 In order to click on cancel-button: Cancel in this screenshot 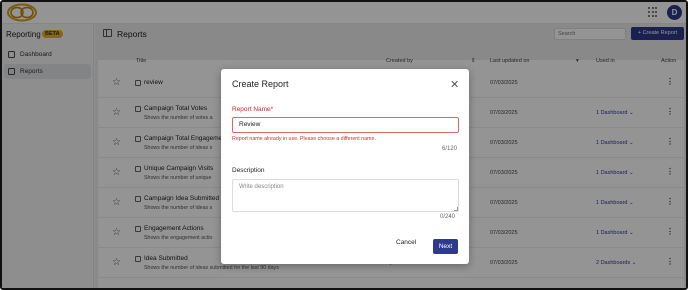, I will do `click(406, 242)`.